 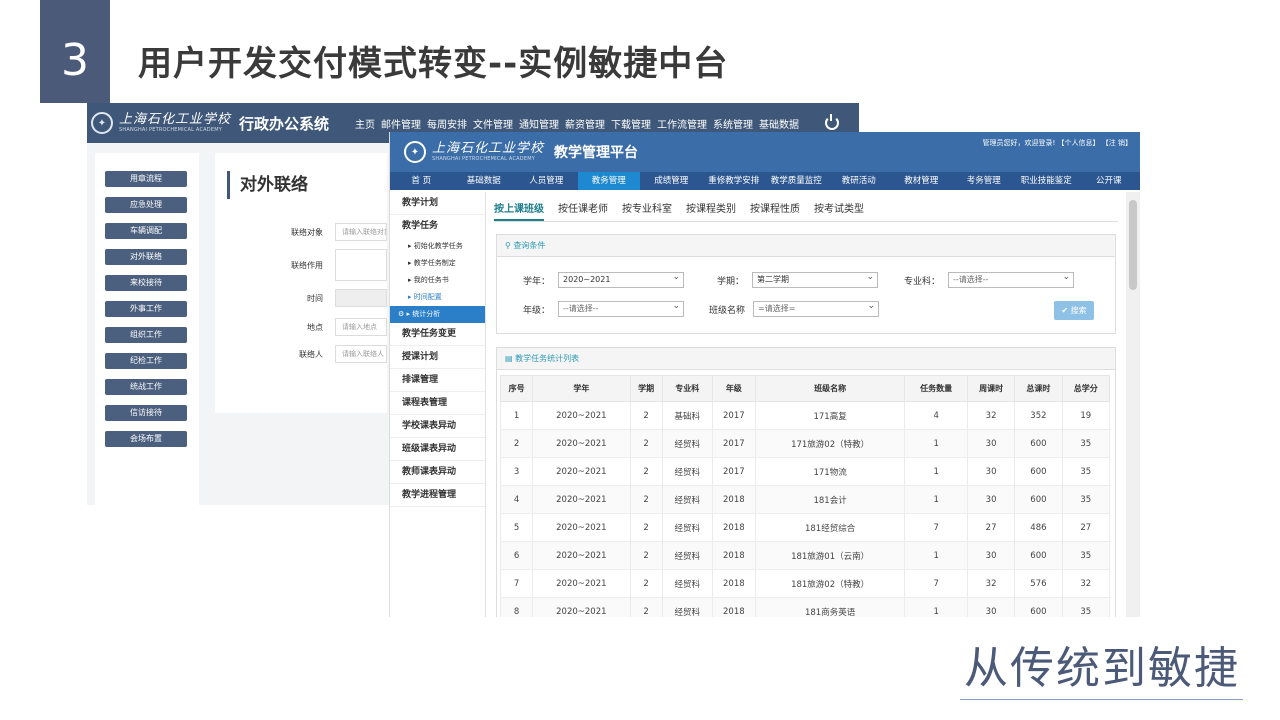 I want to click on nav-open-class: 公开课, so click(x=1109, y=181).